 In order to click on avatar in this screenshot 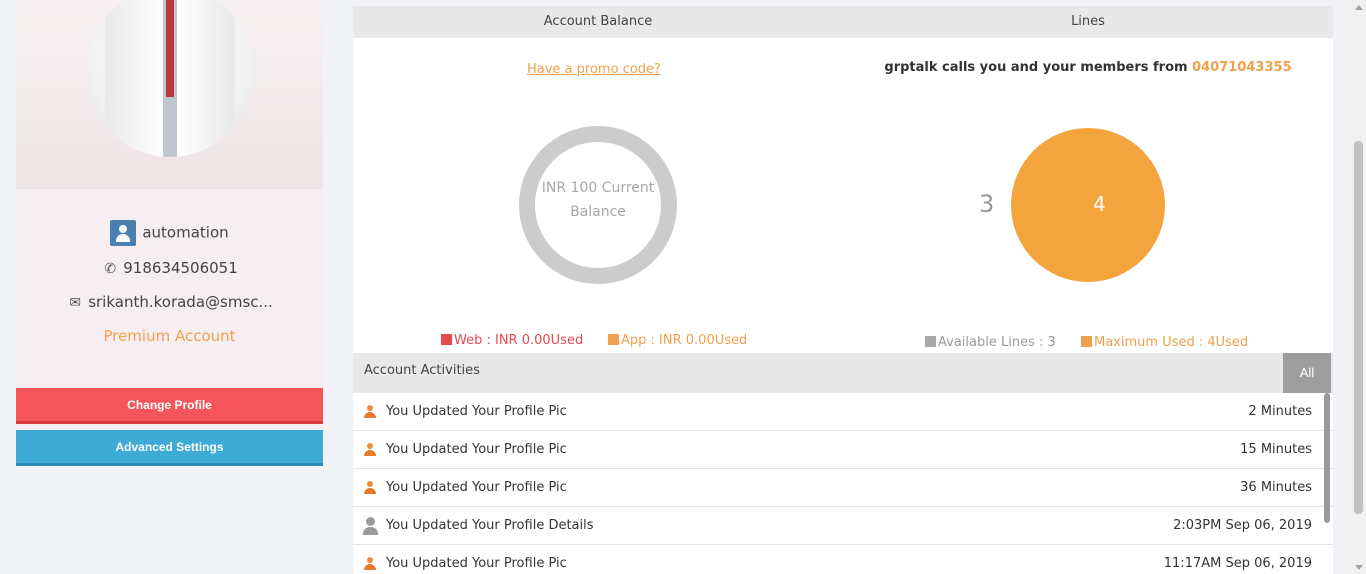, I will do `click(170, 78)`.